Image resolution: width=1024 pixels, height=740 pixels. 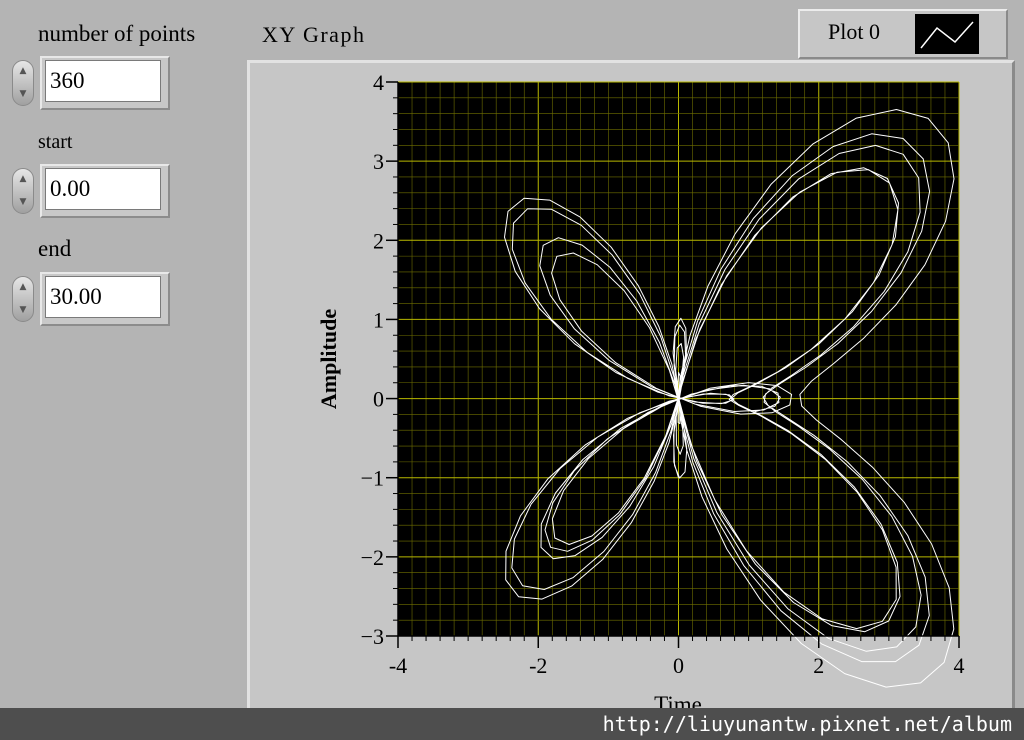 I want to click on y-tick-label: 1, so click(x=378, y=319).